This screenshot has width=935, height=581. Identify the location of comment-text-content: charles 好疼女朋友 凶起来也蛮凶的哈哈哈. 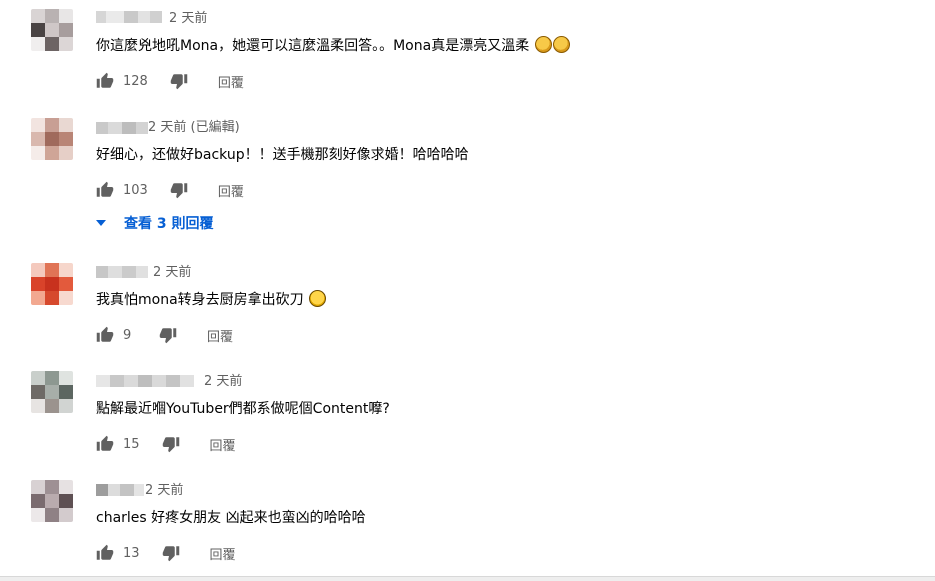
(231, 518).